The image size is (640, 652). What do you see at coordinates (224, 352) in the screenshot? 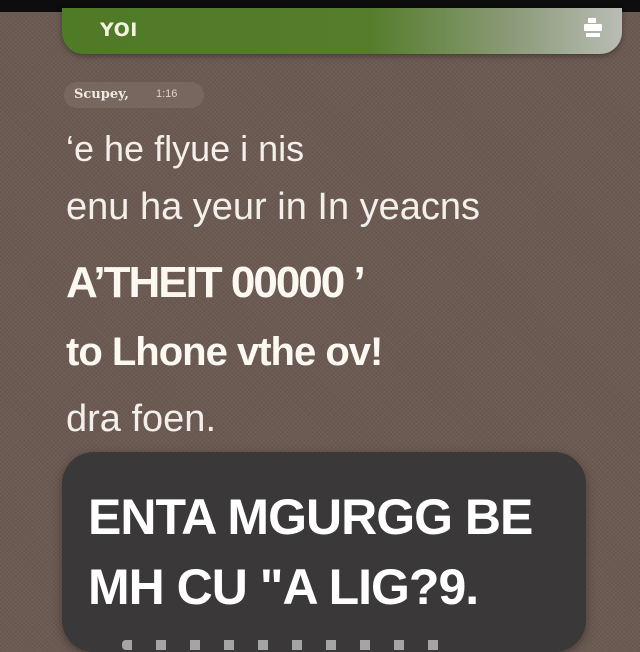
I see `message-line: to Lhone vthe ov!` at bounding box center [224, 352].